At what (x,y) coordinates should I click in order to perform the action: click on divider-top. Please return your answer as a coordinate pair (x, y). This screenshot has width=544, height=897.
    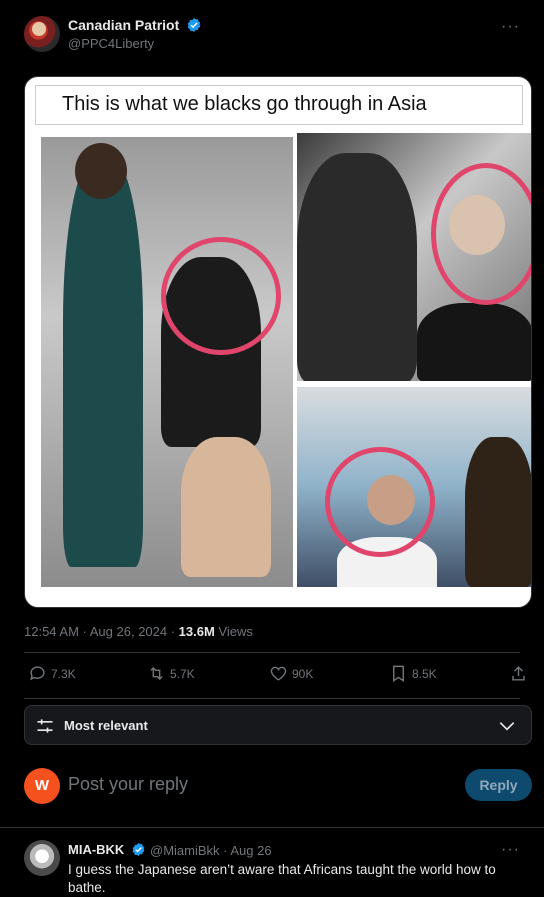
    Looking at the image, I should click on (272, 652).